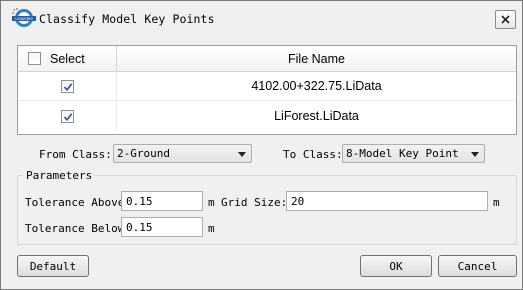 The width and height of the screenshot is (523, 290). Describe the element at coordinates (34, 58) in the screenshot. I see `select-all-checkbox` at that location.